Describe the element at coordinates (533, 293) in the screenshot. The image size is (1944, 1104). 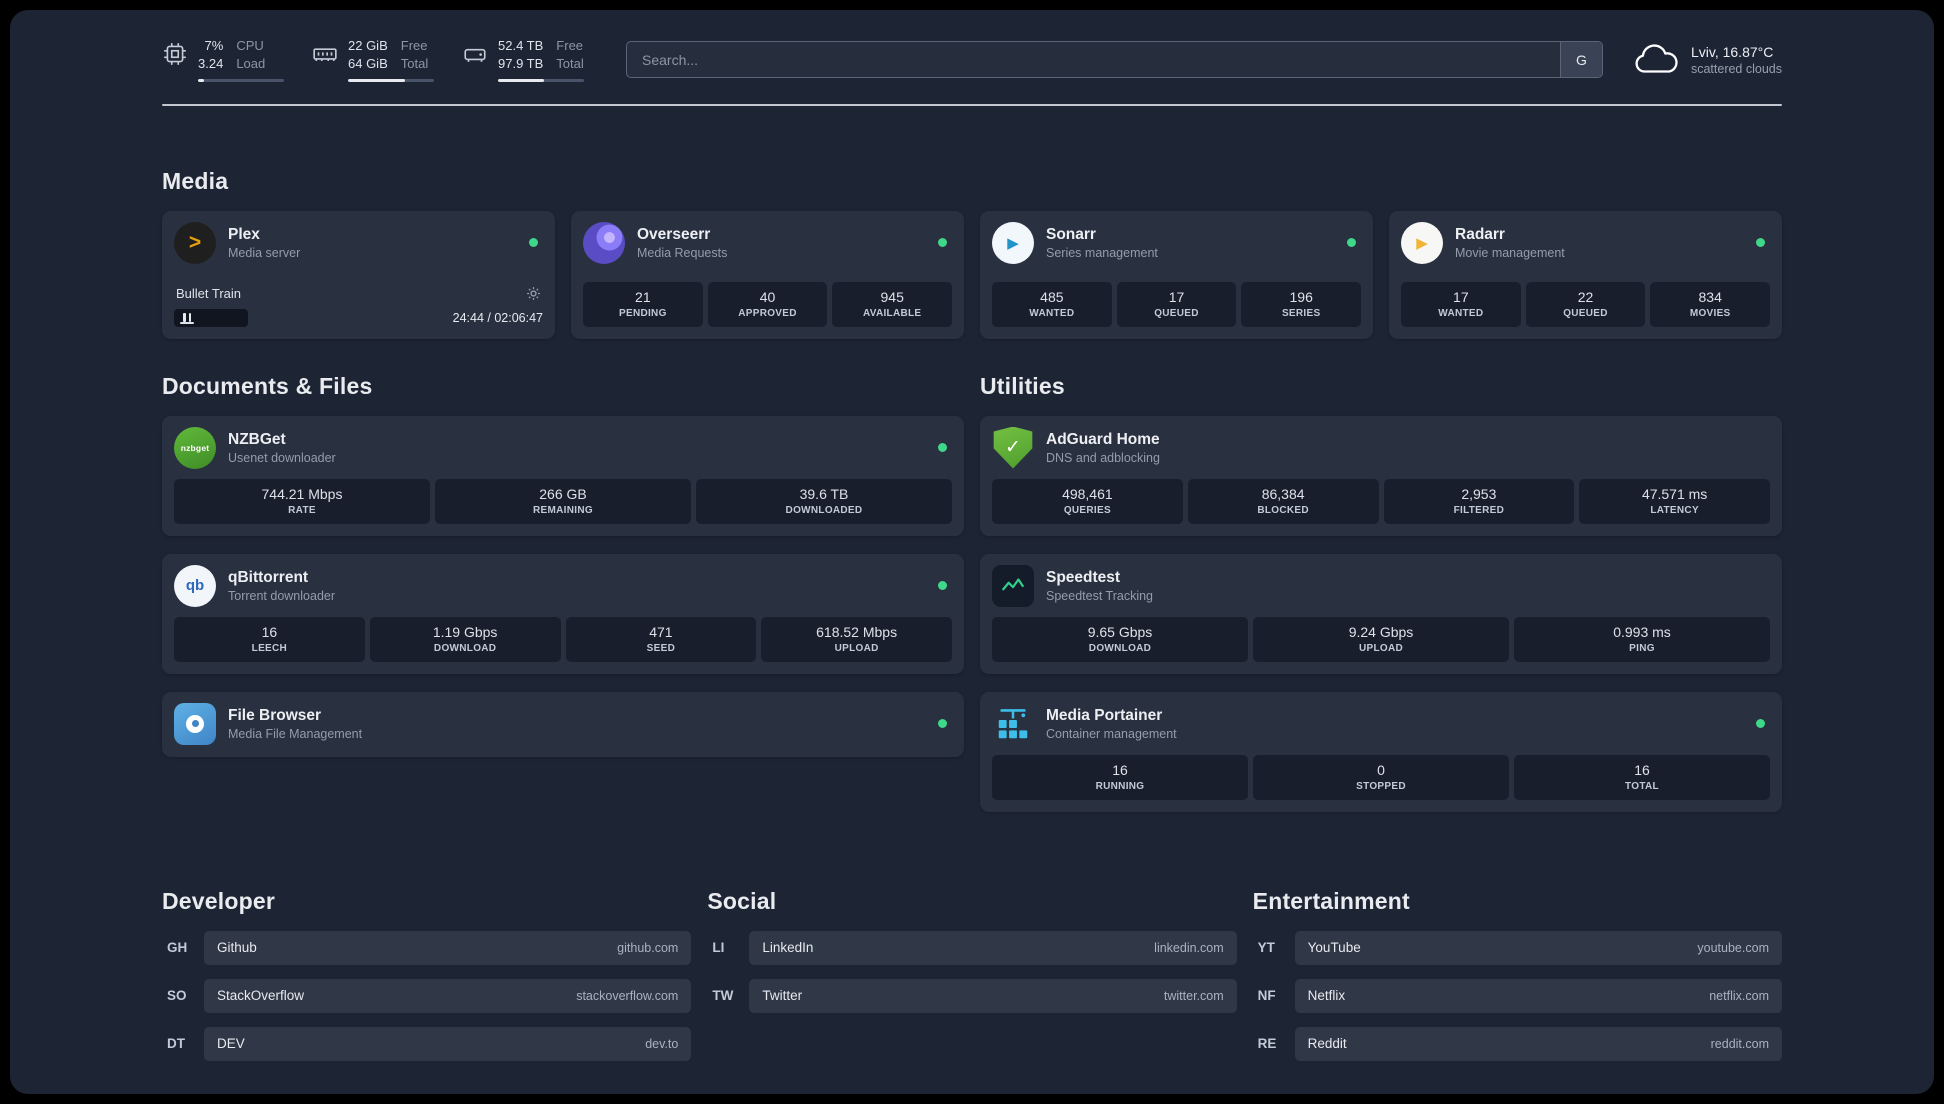
I see `settings-gear-icon` at that location.